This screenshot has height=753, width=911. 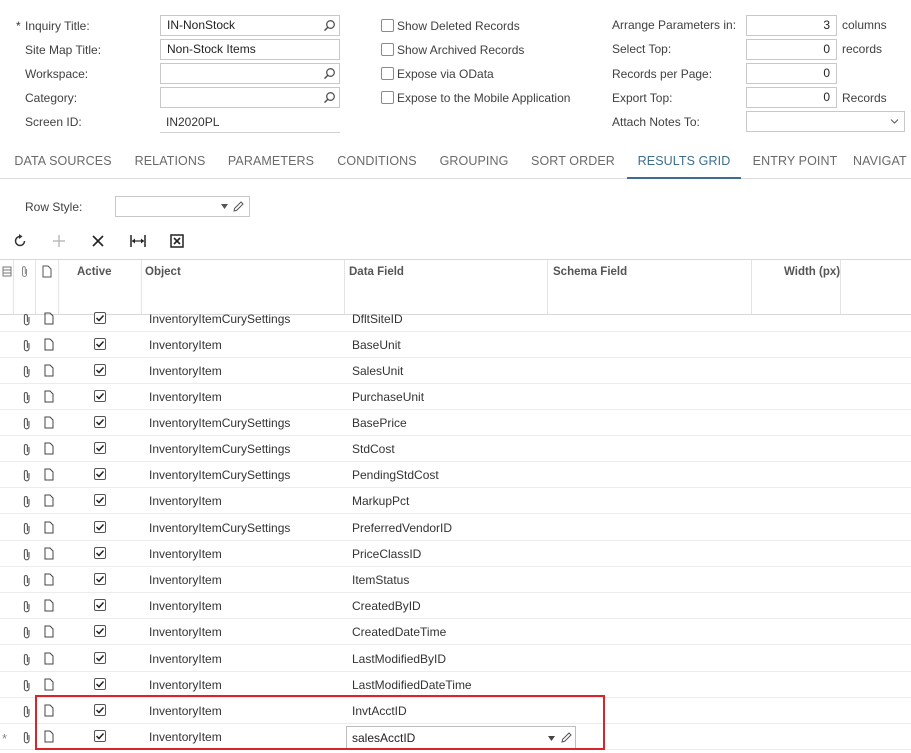 What do you see at coordinates (177, 241) in the screenshot?
I see `export-excel-icon` at bounding box center [177, 241].